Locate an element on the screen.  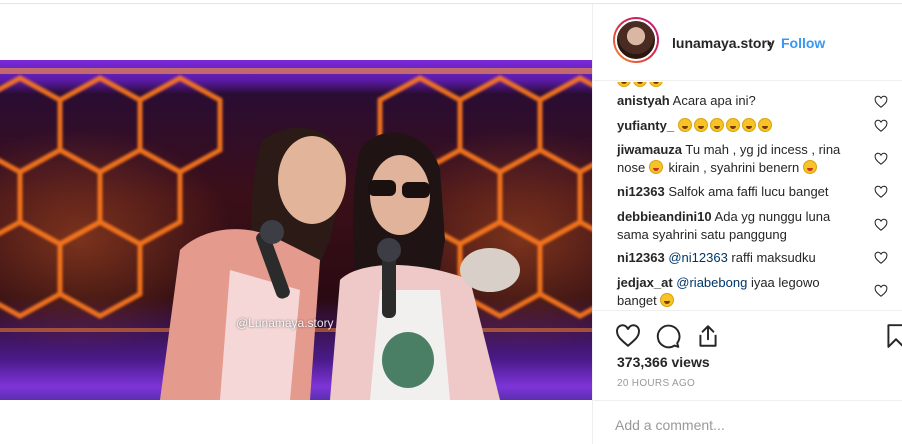
comment-text: iyaa legowo is located at coordinates (785, 282).